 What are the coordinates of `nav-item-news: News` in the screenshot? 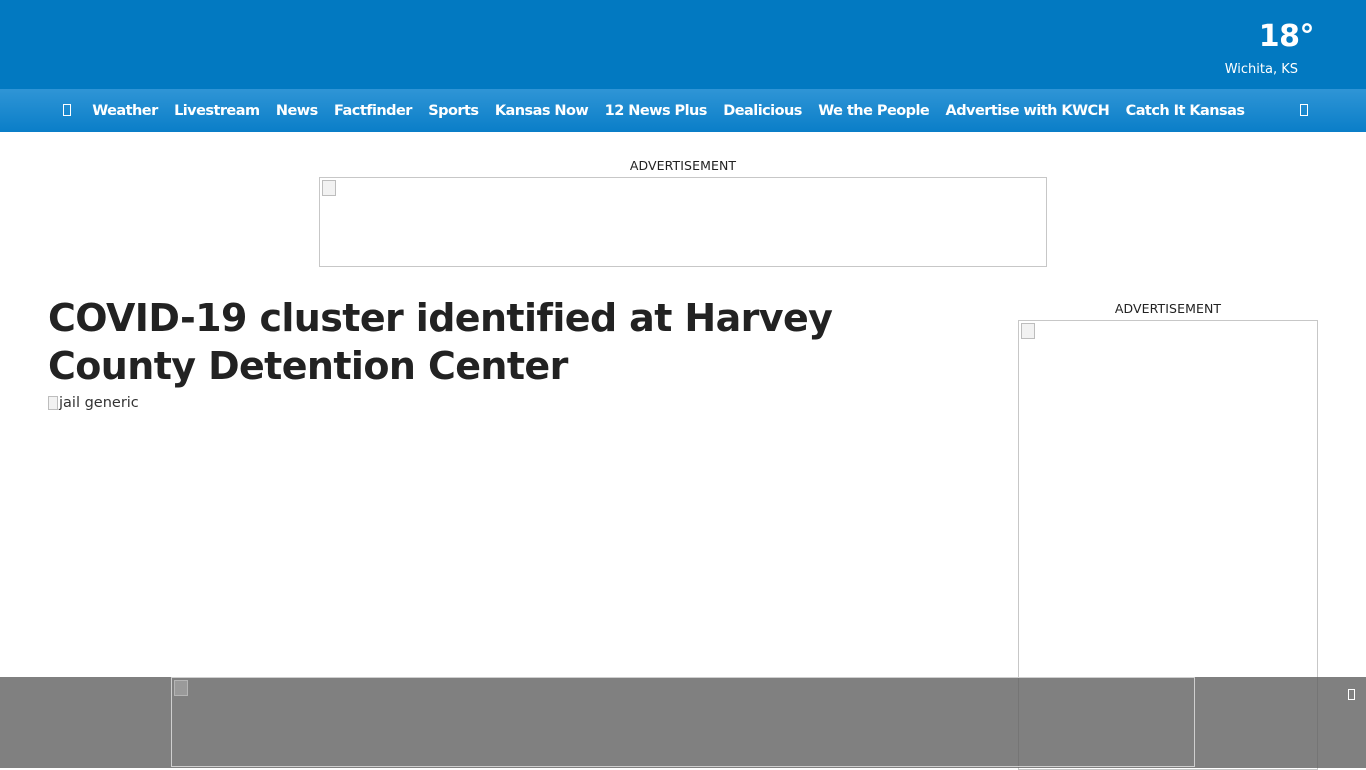 It's located at (297, 111).